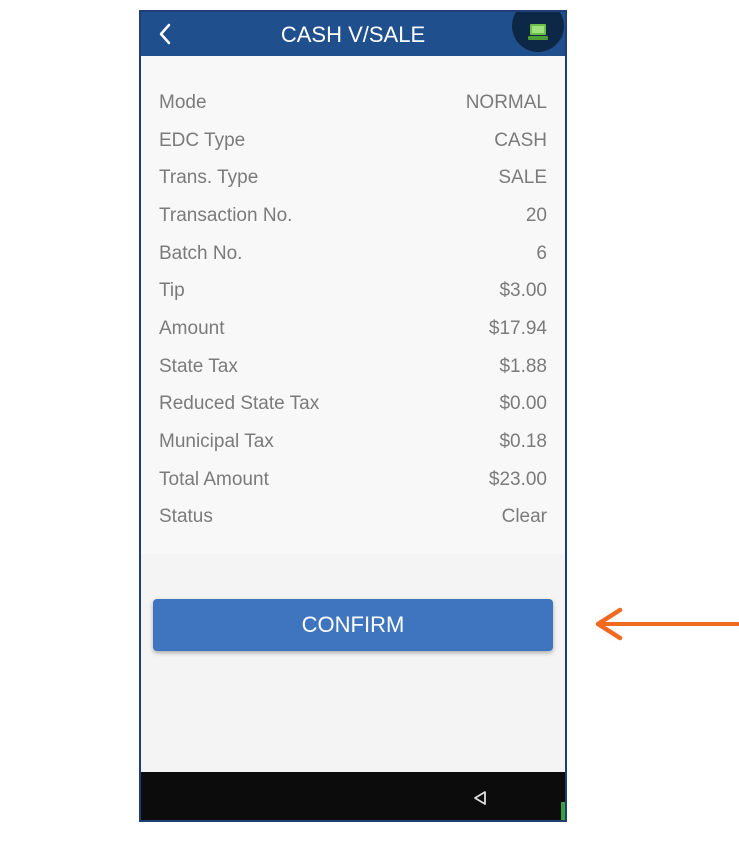  Describe the element at coordinates (353, 329) in the screenshot. I see `detail-row: Amount $17.94` at that location.